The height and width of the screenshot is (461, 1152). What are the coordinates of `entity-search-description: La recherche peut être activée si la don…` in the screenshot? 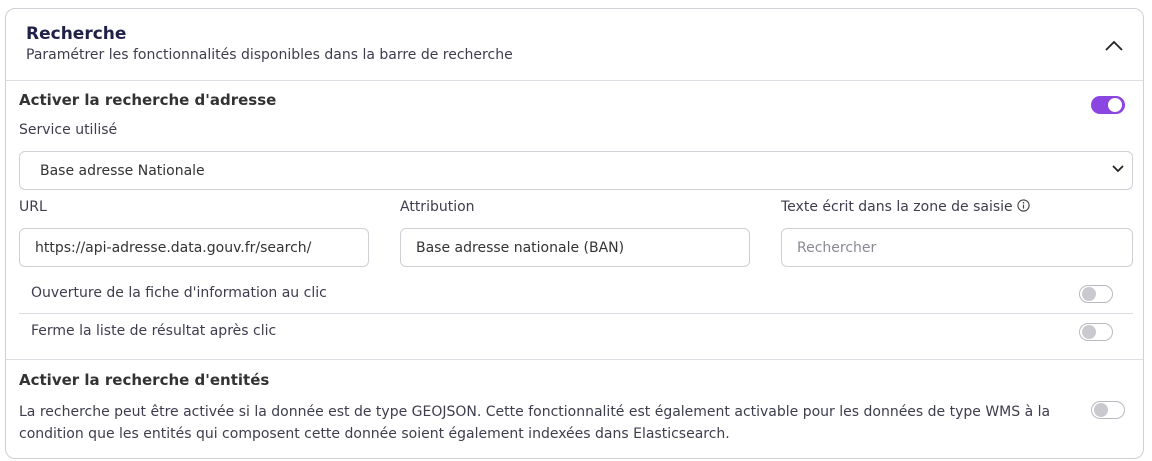 It's located at (535, 423).